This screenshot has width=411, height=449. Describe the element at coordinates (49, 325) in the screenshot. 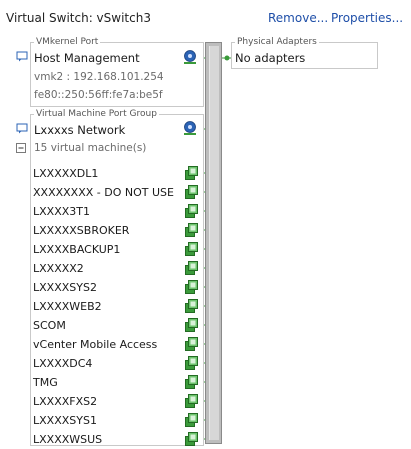

I see `vm-item-label: SCOM` at that location.